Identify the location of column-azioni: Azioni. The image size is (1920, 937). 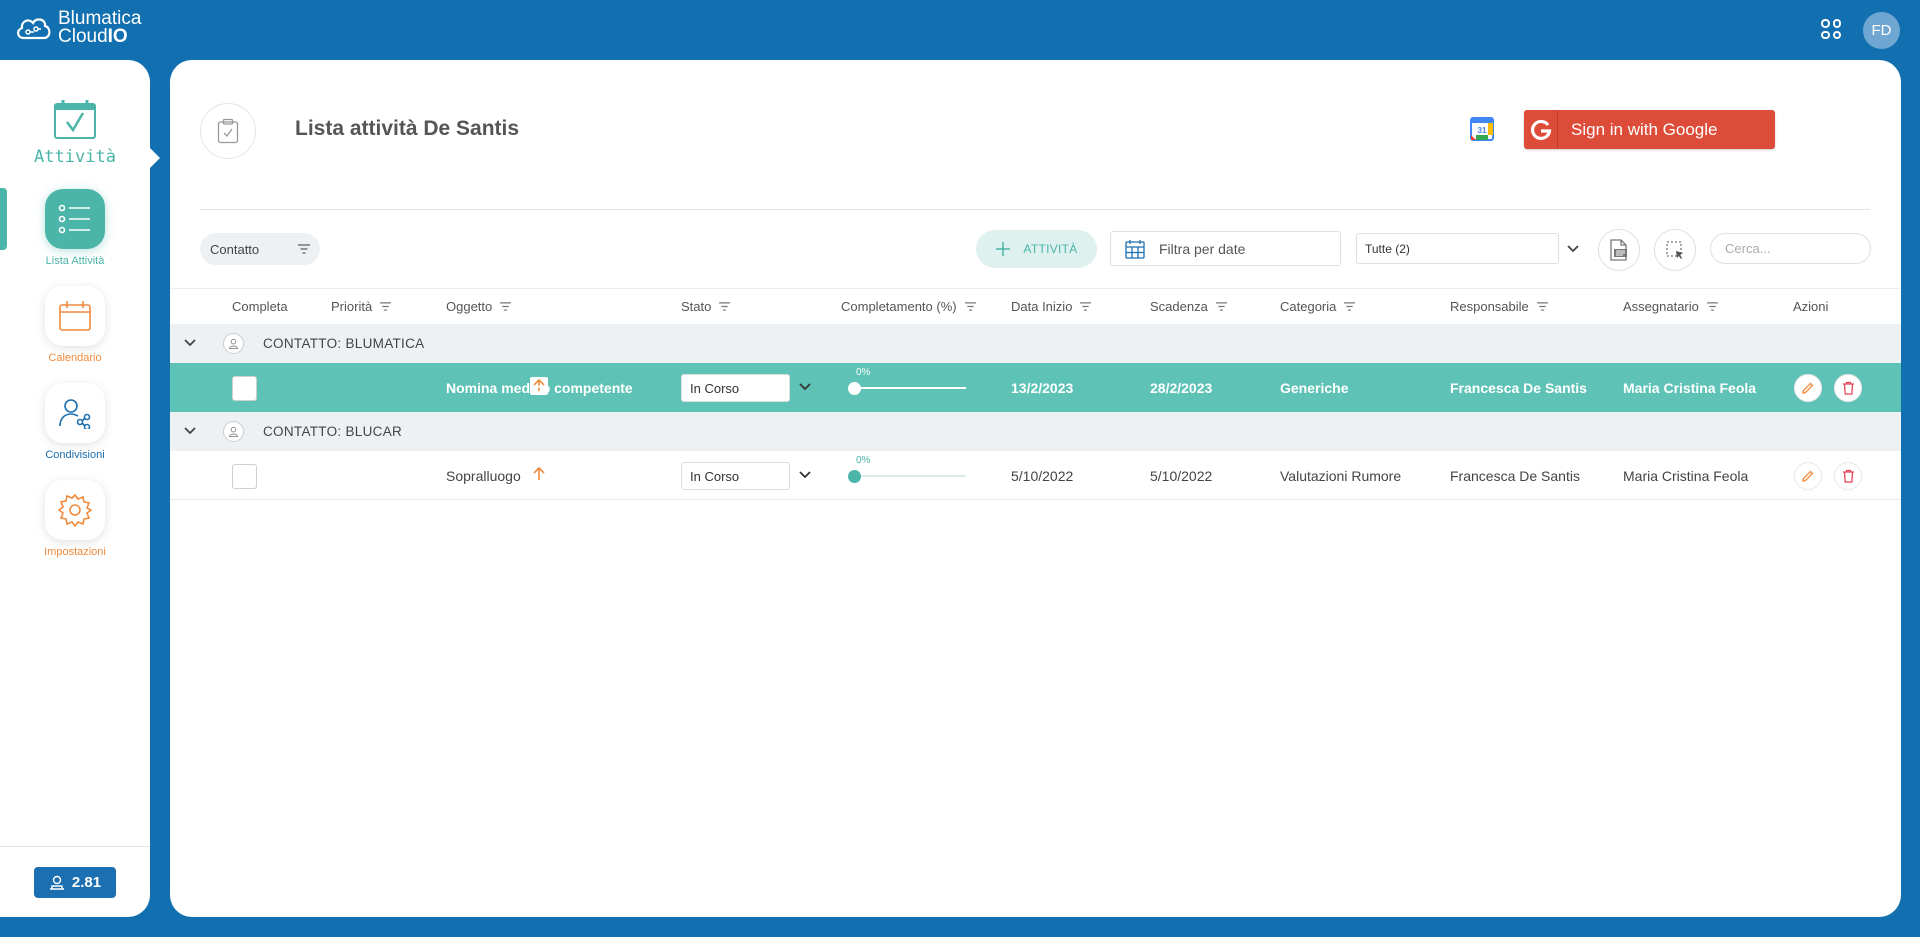
(1811, 306).